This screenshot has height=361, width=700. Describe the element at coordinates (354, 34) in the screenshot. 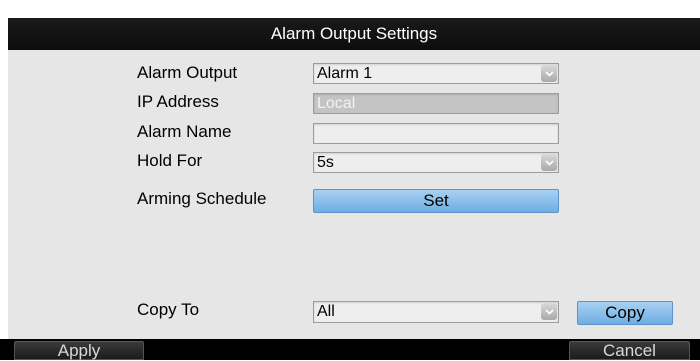

I see `dialog-title: Alarm Output Settings` at that location.